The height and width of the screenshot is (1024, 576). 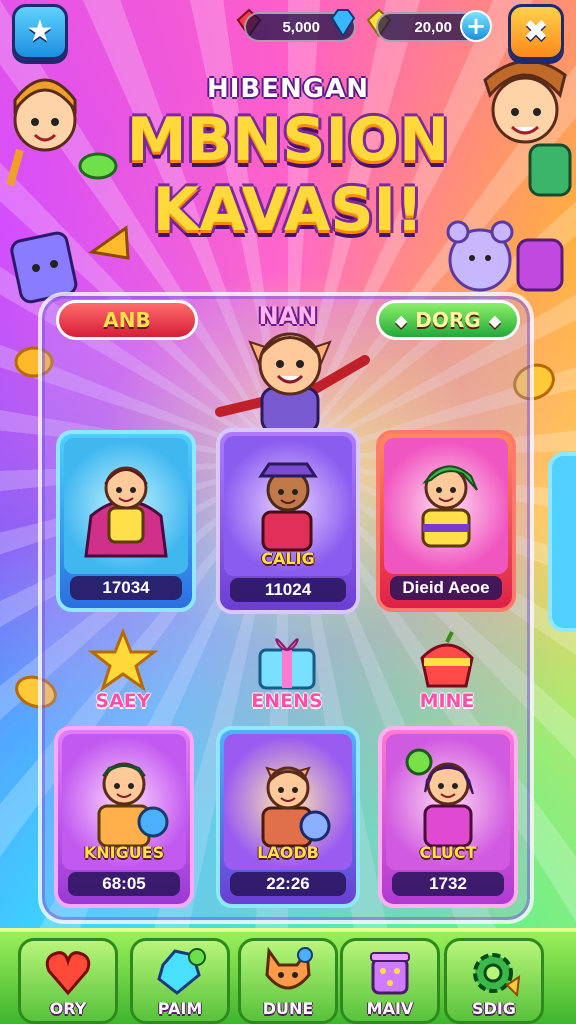 I want to click on gear-icon, so click(x=497, y=975).